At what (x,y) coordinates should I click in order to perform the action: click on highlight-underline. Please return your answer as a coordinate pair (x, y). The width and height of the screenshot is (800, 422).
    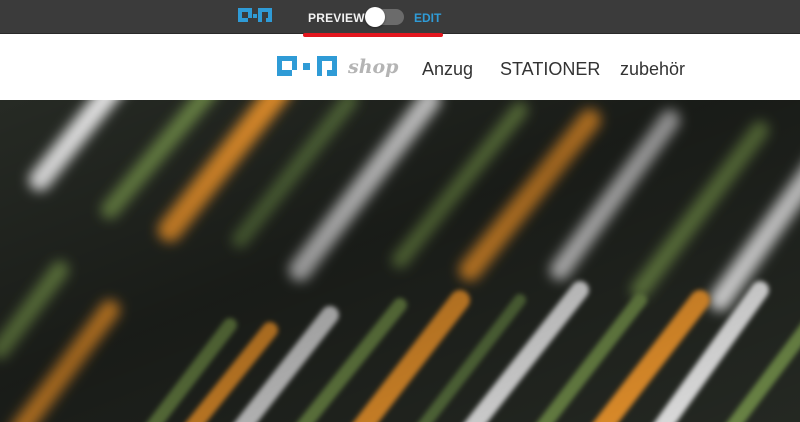
    Looking at the image, I should click on (373, 35).